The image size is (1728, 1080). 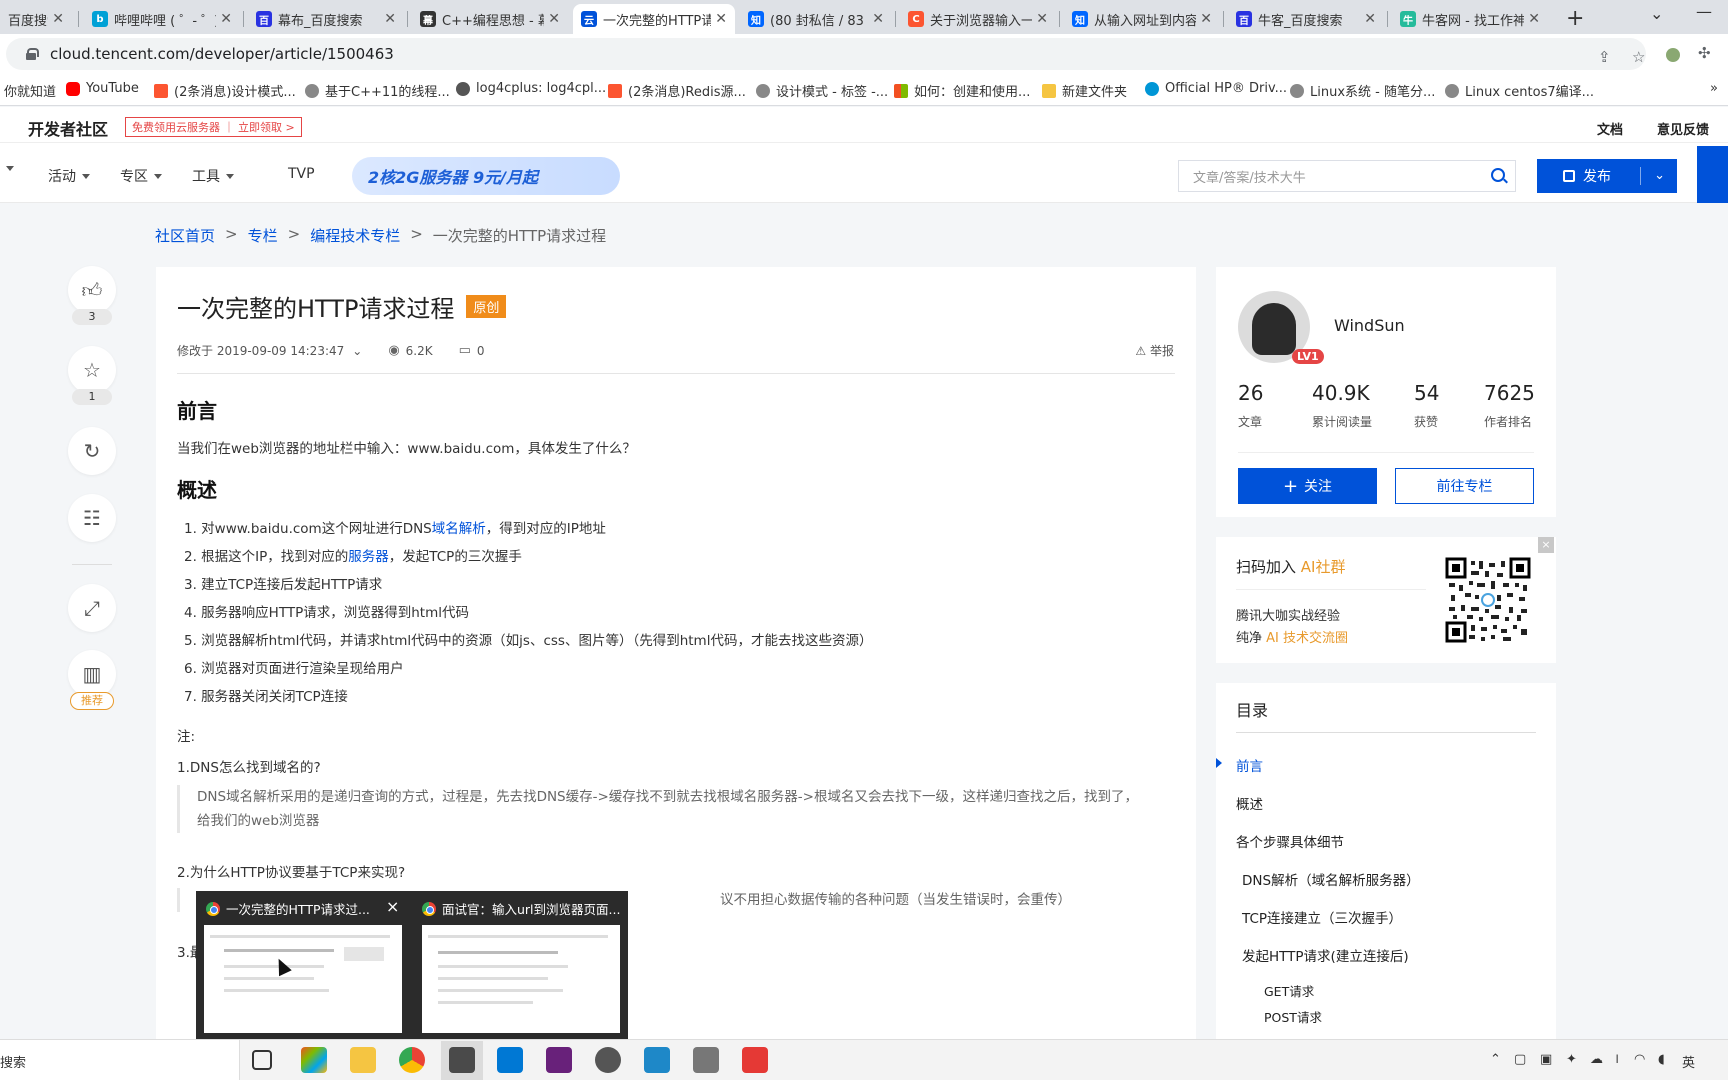 I want to click on modified-date: 修改于 2019-09-09 14:23:47 ⌄, so click(x=269, y=350).